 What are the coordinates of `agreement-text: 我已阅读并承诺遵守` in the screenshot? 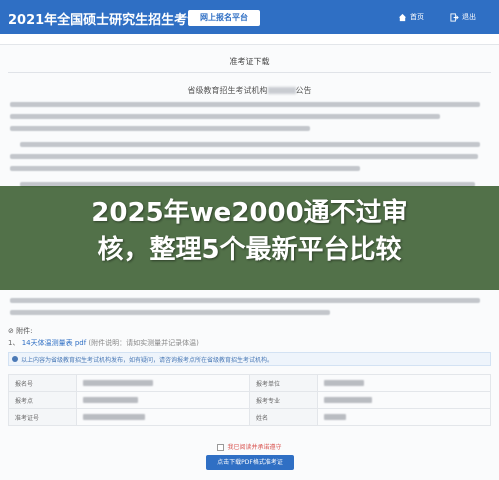 It's located at (254, 447).